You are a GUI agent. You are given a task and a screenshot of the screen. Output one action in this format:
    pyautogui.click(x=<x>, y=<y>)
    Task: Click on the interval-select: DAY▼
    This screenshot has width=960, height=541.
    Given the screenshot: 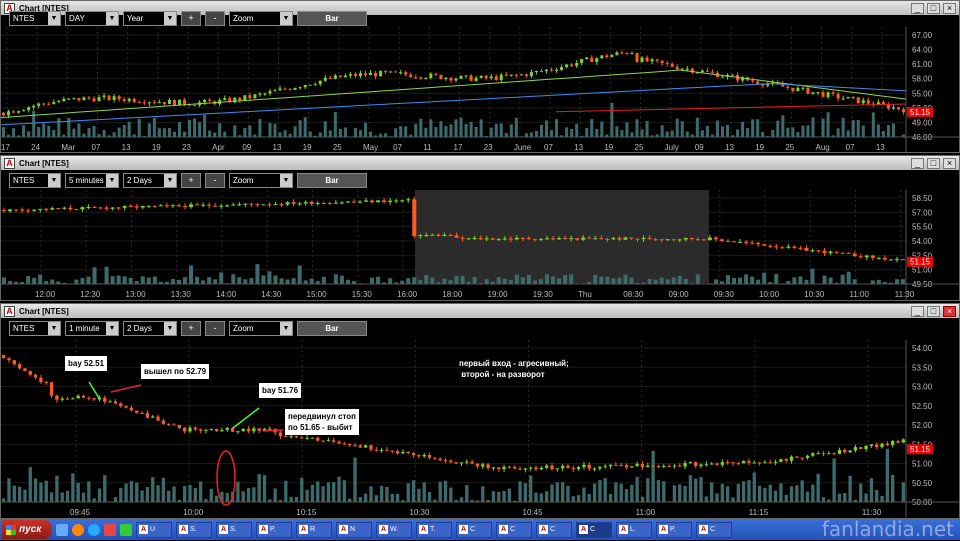 What is the action you would take?
    pyautogui.click(x=92, y=18)
    